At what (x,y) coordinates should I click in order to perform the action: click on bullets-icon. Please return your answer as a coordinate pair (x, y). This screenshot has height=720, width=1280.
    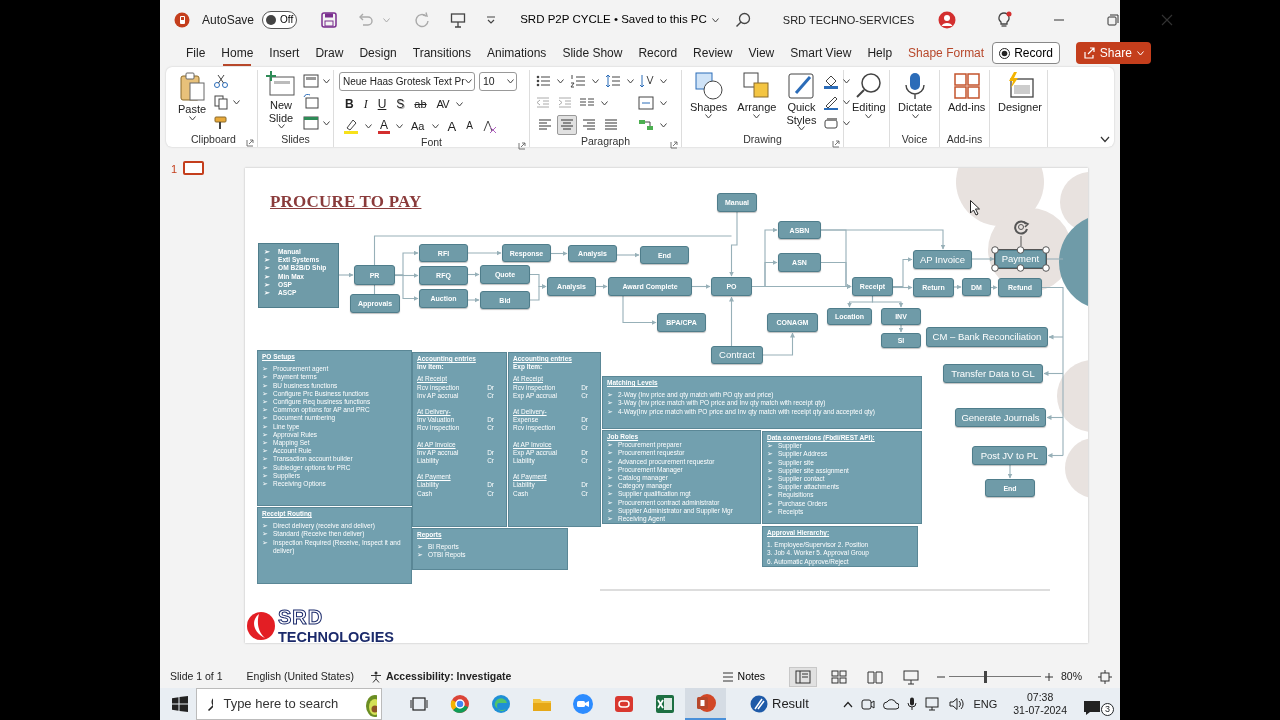
    Looking at the image, I should click on (543, 81).